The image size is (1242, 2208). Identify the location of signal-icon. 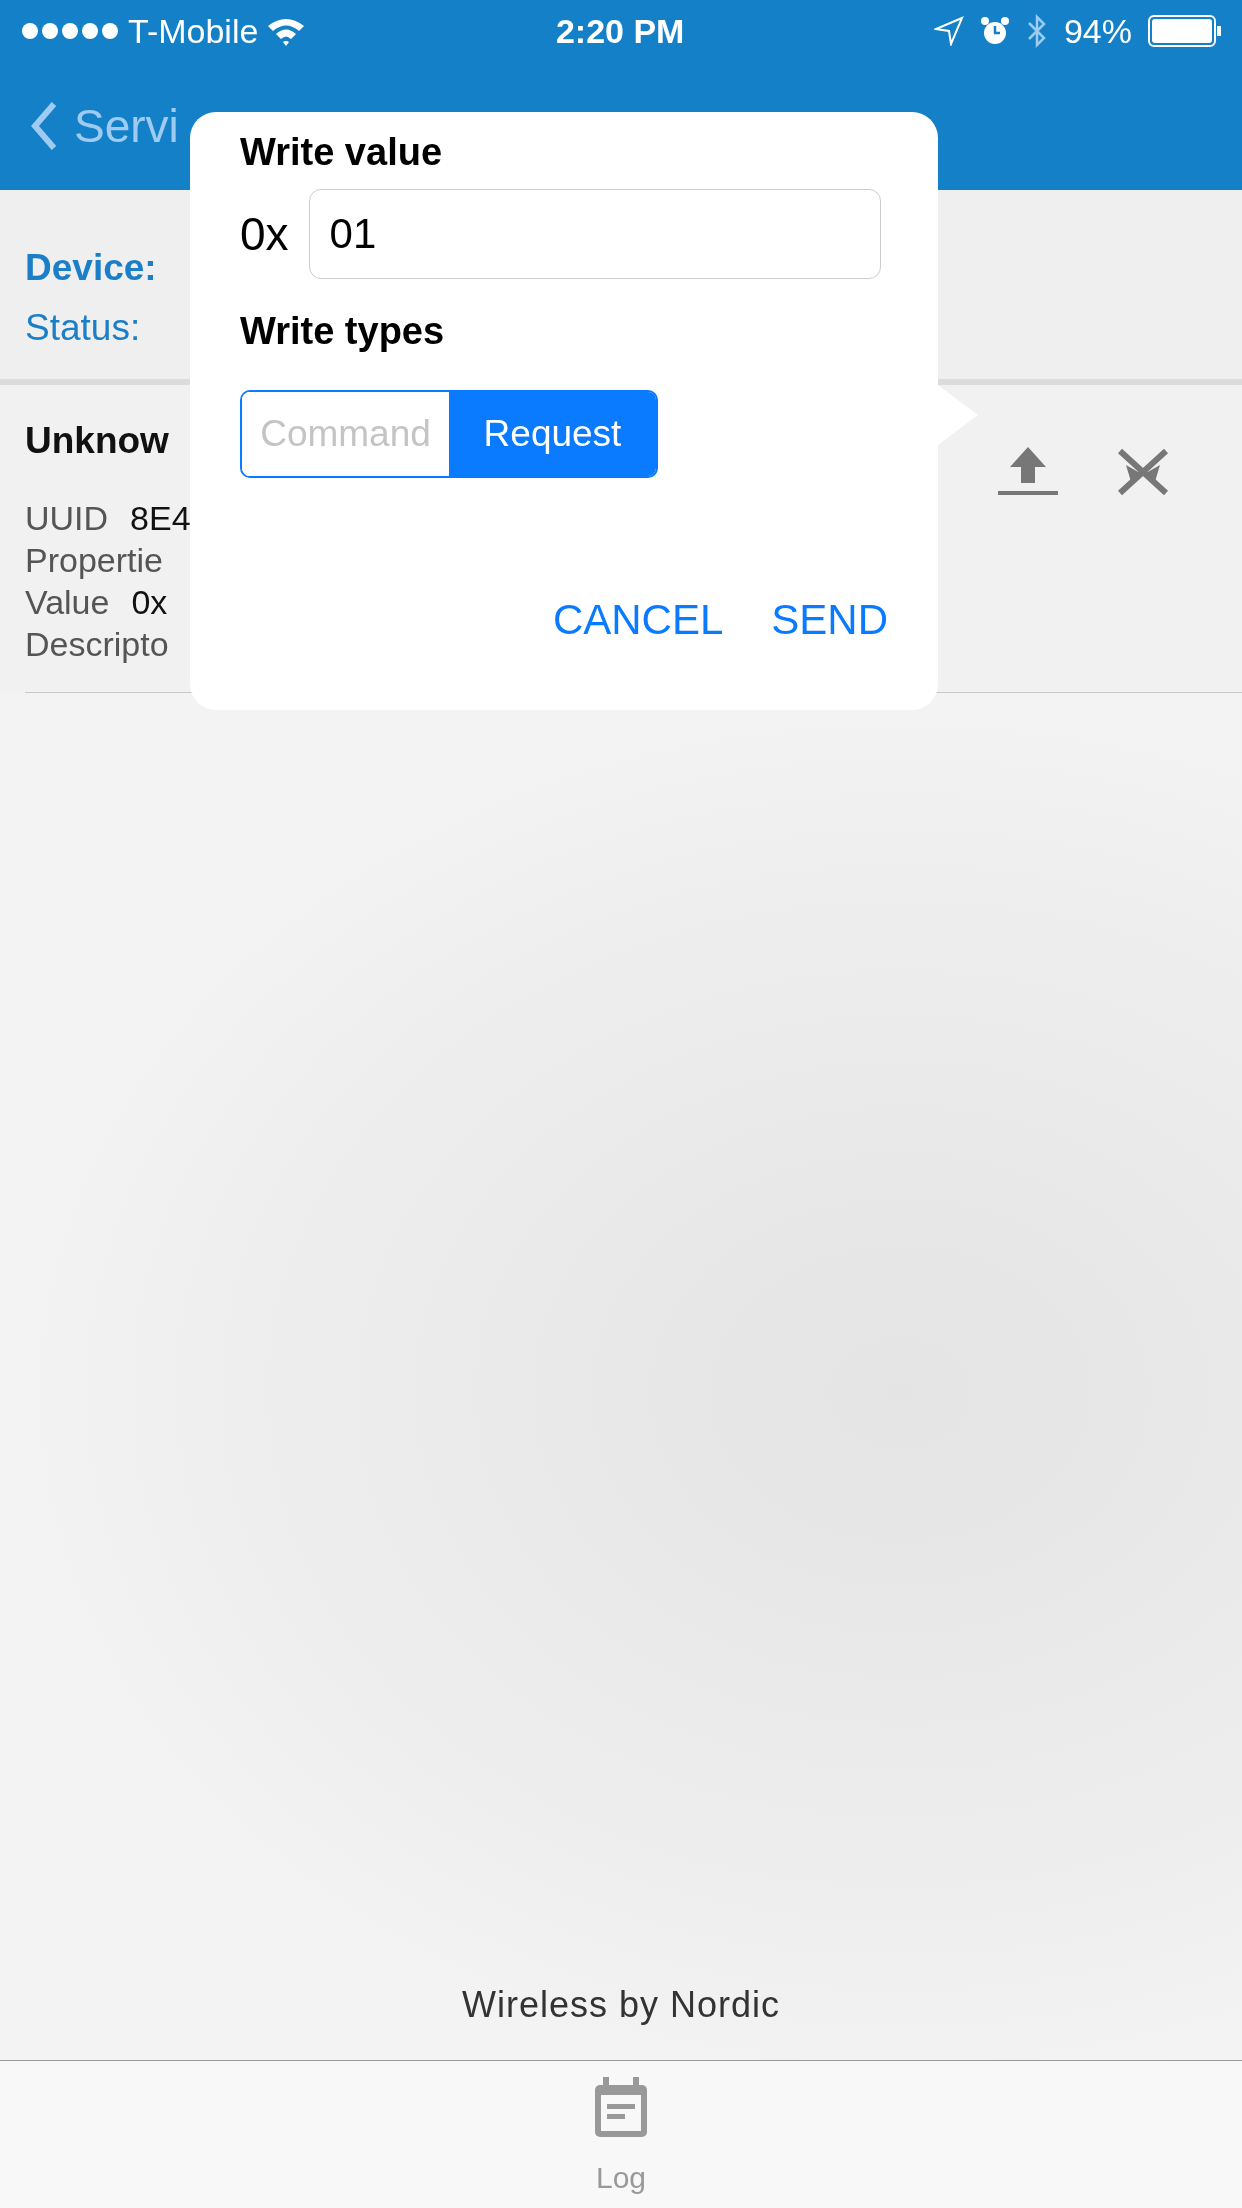
(70, 31).